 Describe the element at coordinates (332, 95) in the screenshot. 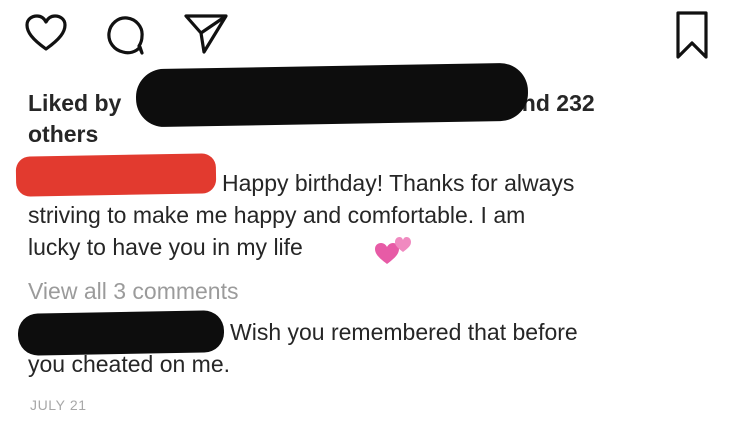

I see `redacted-username` at that location.